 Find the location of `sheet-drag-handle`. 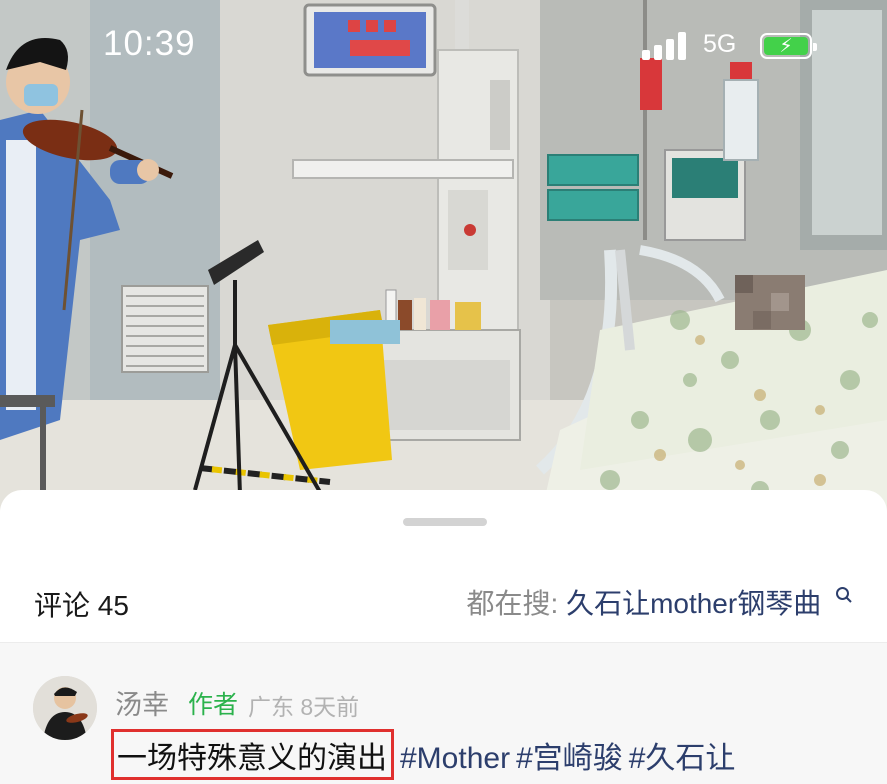

sheet-drag-handle is located at coordinates (445, 522).